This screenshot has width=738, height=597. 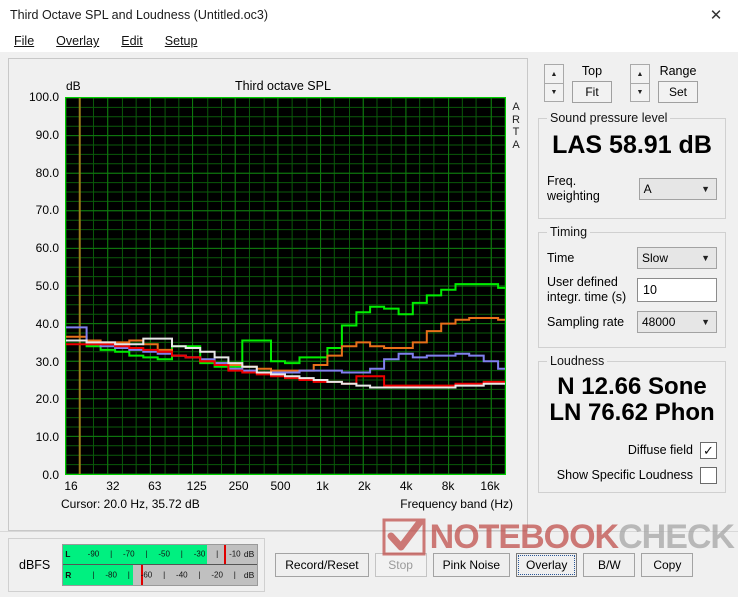 What do you see at coordinates (632, 450) in the screenshot?
I see `diffuse-field-row: Diffuse field ✓` at bounding box center [632, 450].